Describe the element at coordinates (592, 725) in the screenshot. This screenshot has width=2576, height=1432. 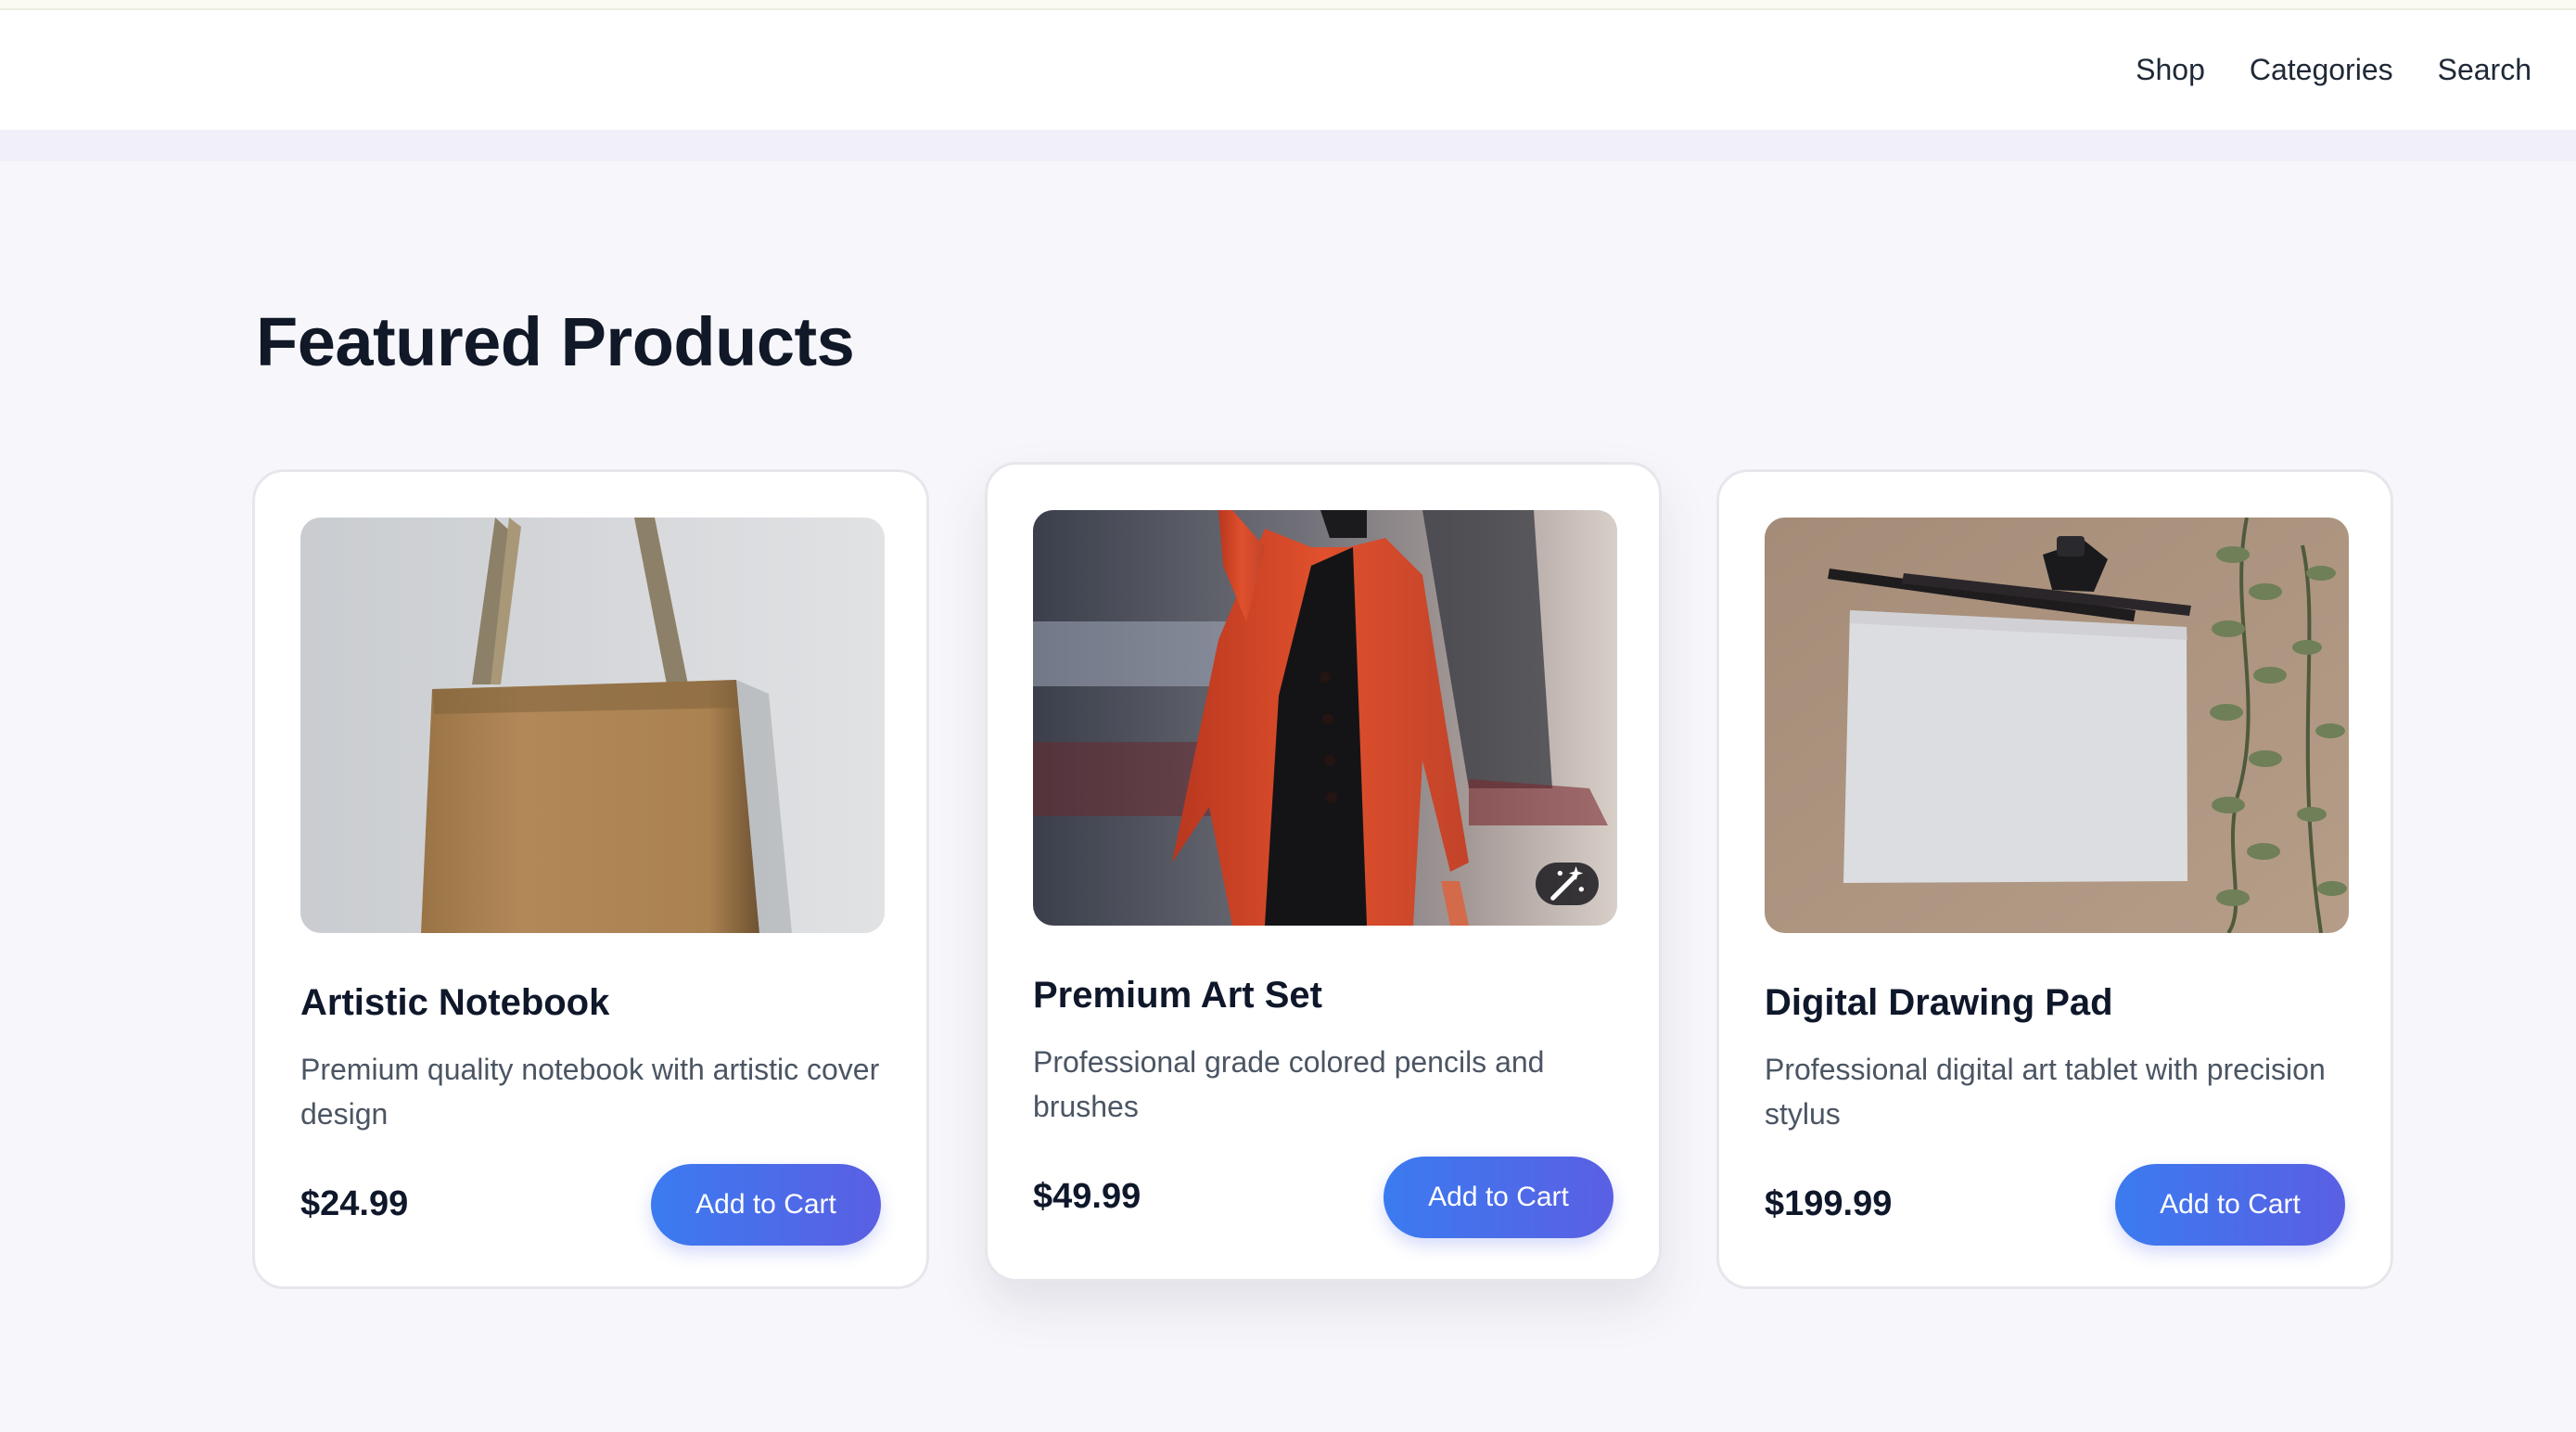
I see `product-image-tote-bag` at that location.